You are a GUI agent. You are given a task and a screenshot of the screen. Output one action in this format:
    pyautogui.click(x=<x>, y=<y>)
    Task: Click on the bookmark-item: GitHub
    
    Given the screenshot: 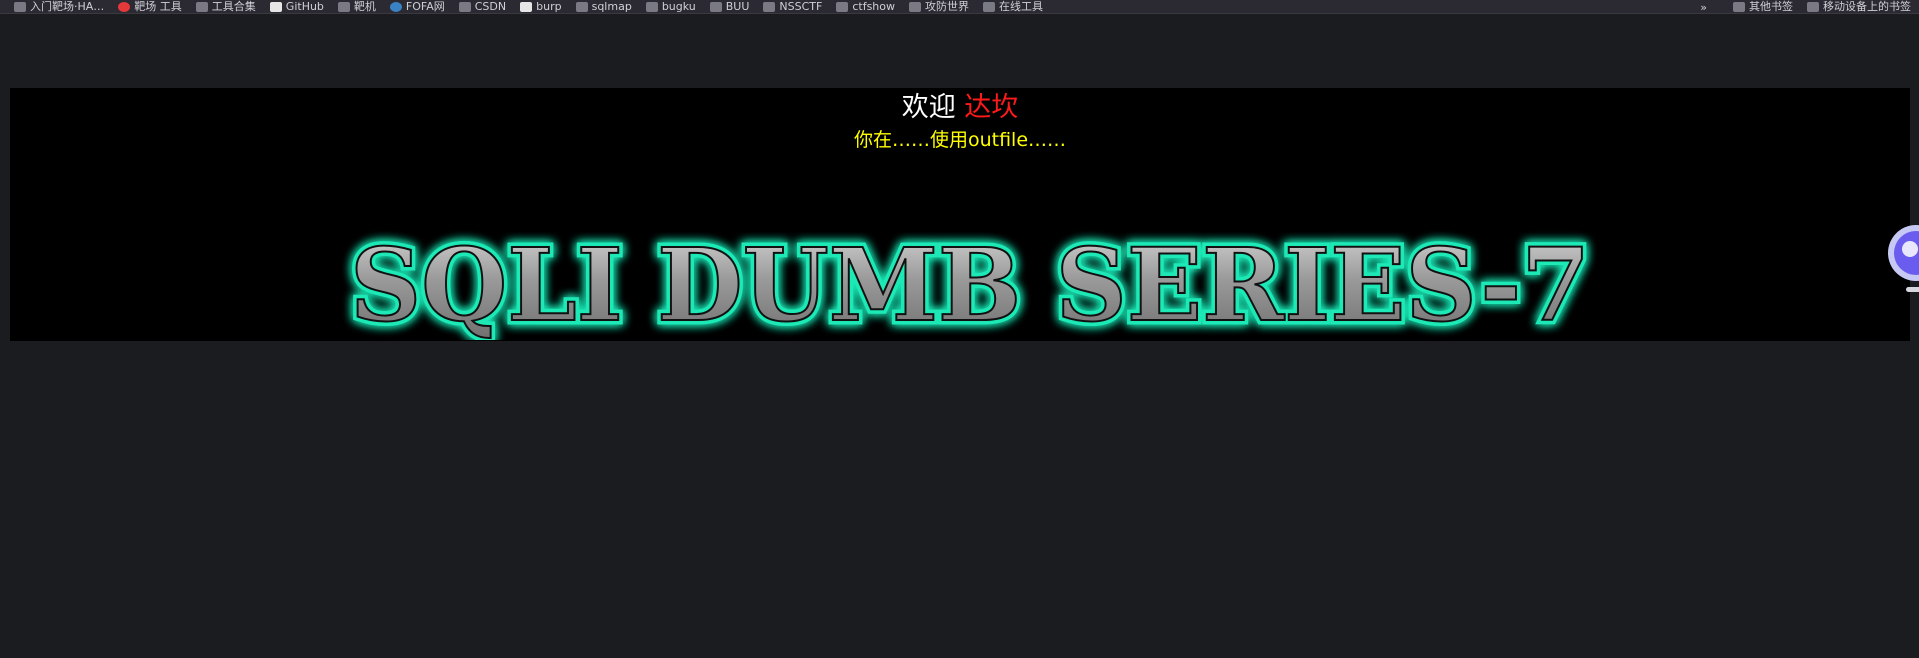 What is the action you would take?
    pyautogui.click(x=296, y=6)
    